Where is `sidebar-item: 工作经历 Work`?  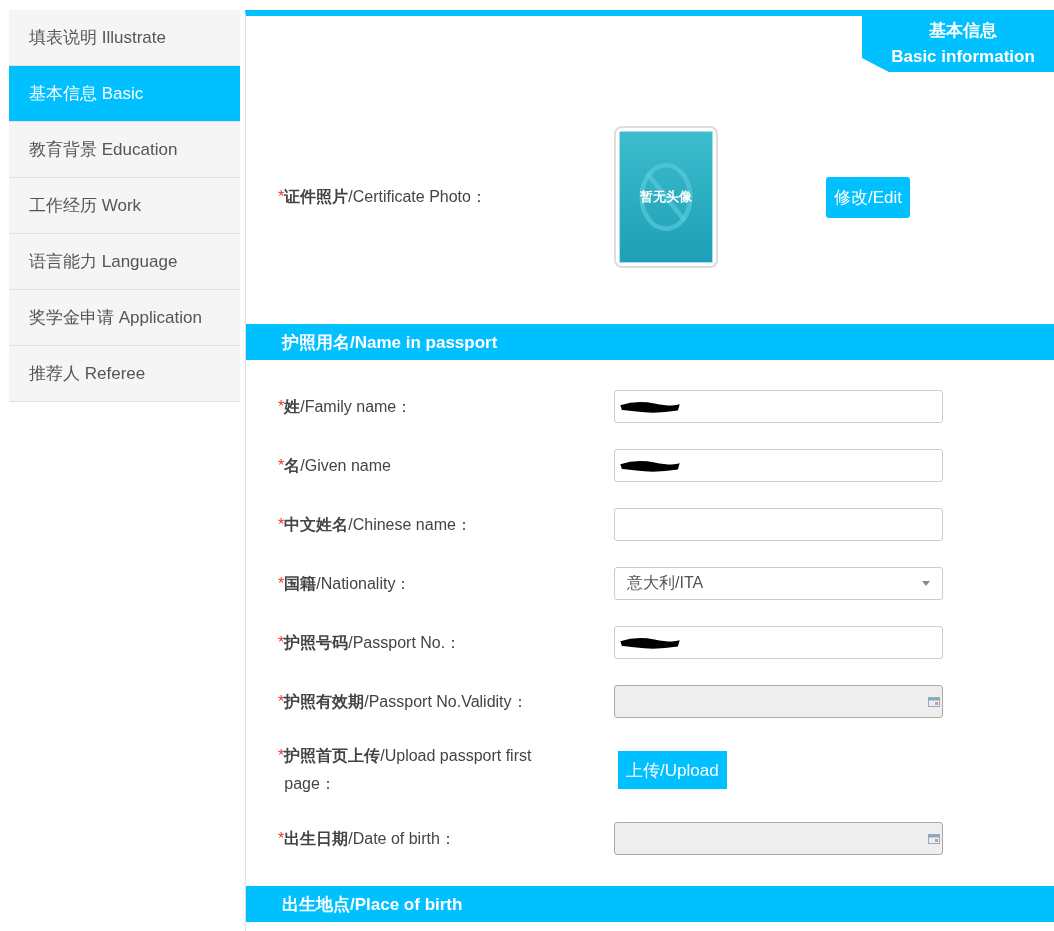 sidebar-item: 工作经历 Work is located at coordinates (124, 206).